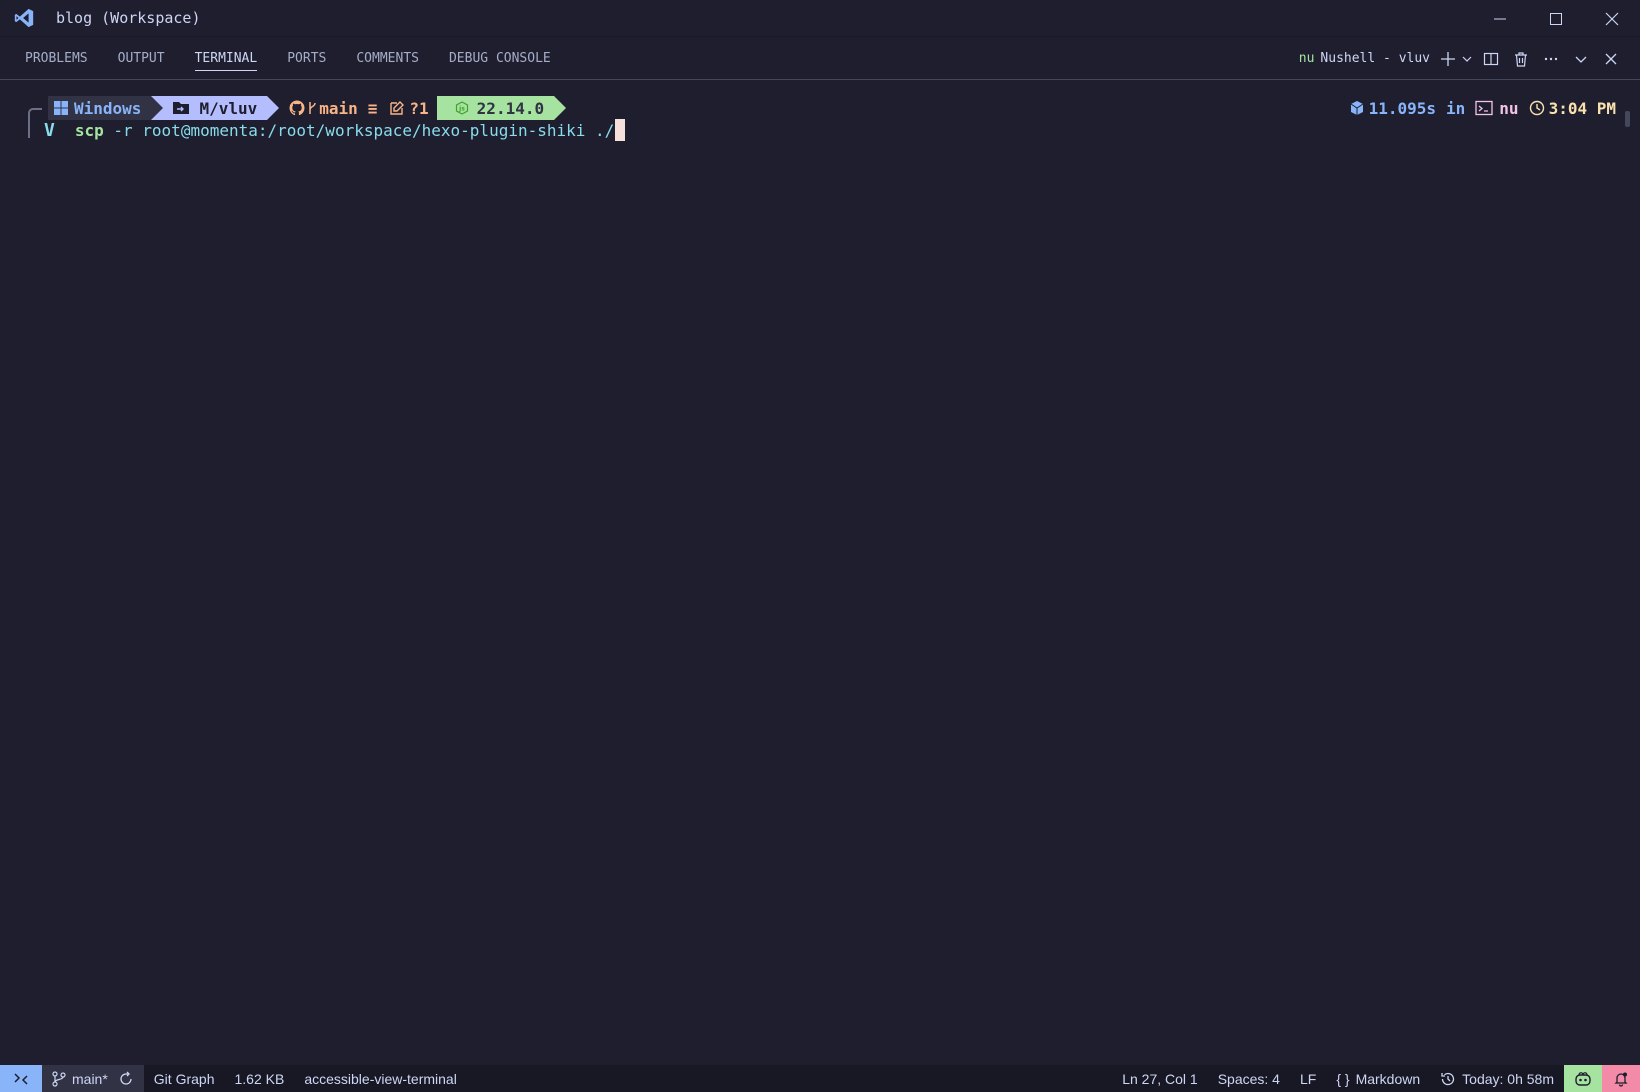 Image resolution: width=1640 pixels, height=1092 pixels. Describe the element at coordinates (620, 130) in the screenshot. I see `terminal-cursor` at that location.